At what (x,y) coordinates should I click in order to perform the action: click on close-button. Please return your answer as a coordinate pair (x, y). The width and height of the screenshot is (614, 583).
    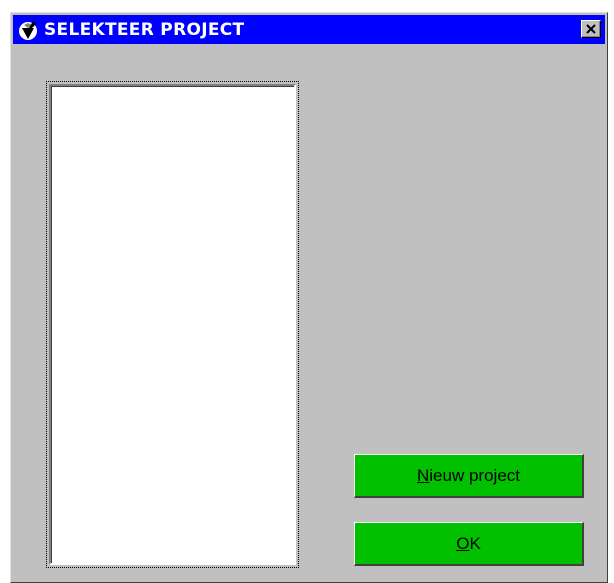
    Looking at the image, I should click on (591, 29).